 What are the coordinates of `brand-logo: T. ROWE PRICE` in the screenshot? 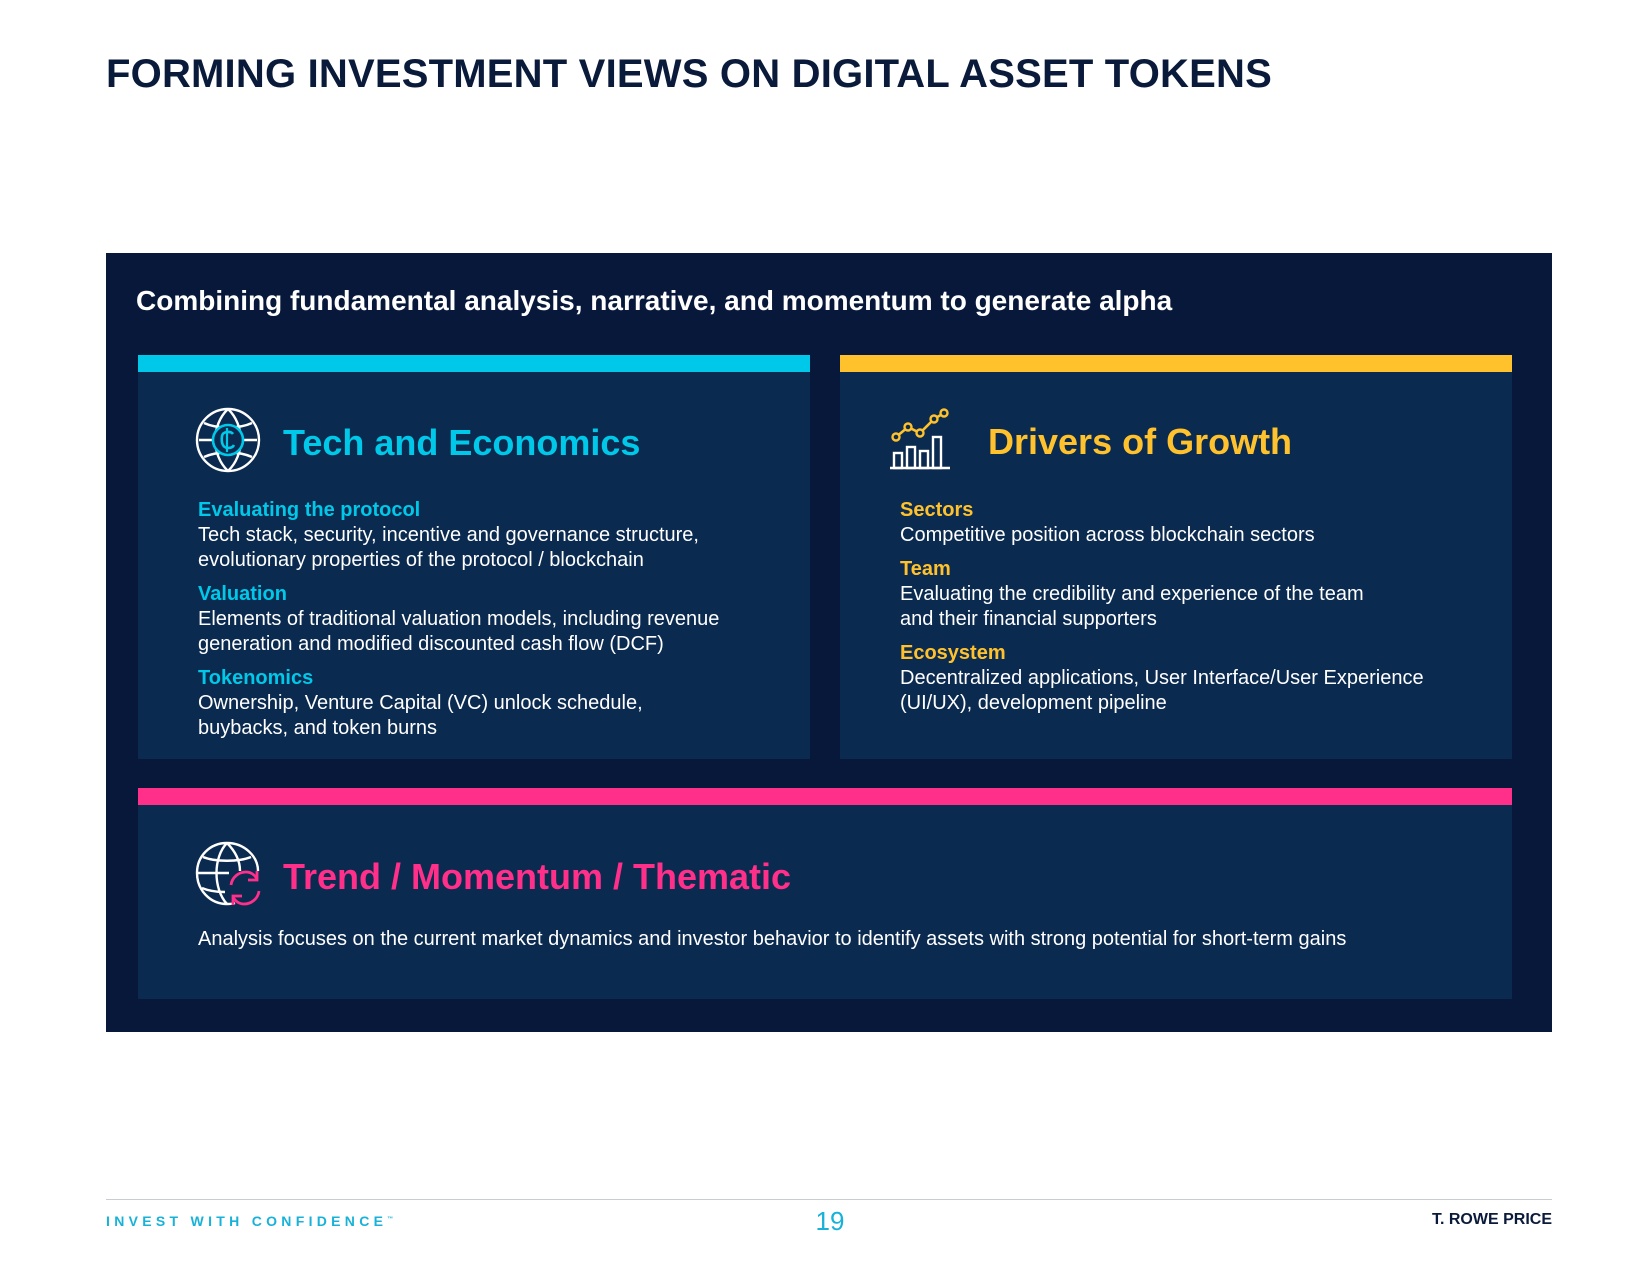 It's located at (1491, 1219).